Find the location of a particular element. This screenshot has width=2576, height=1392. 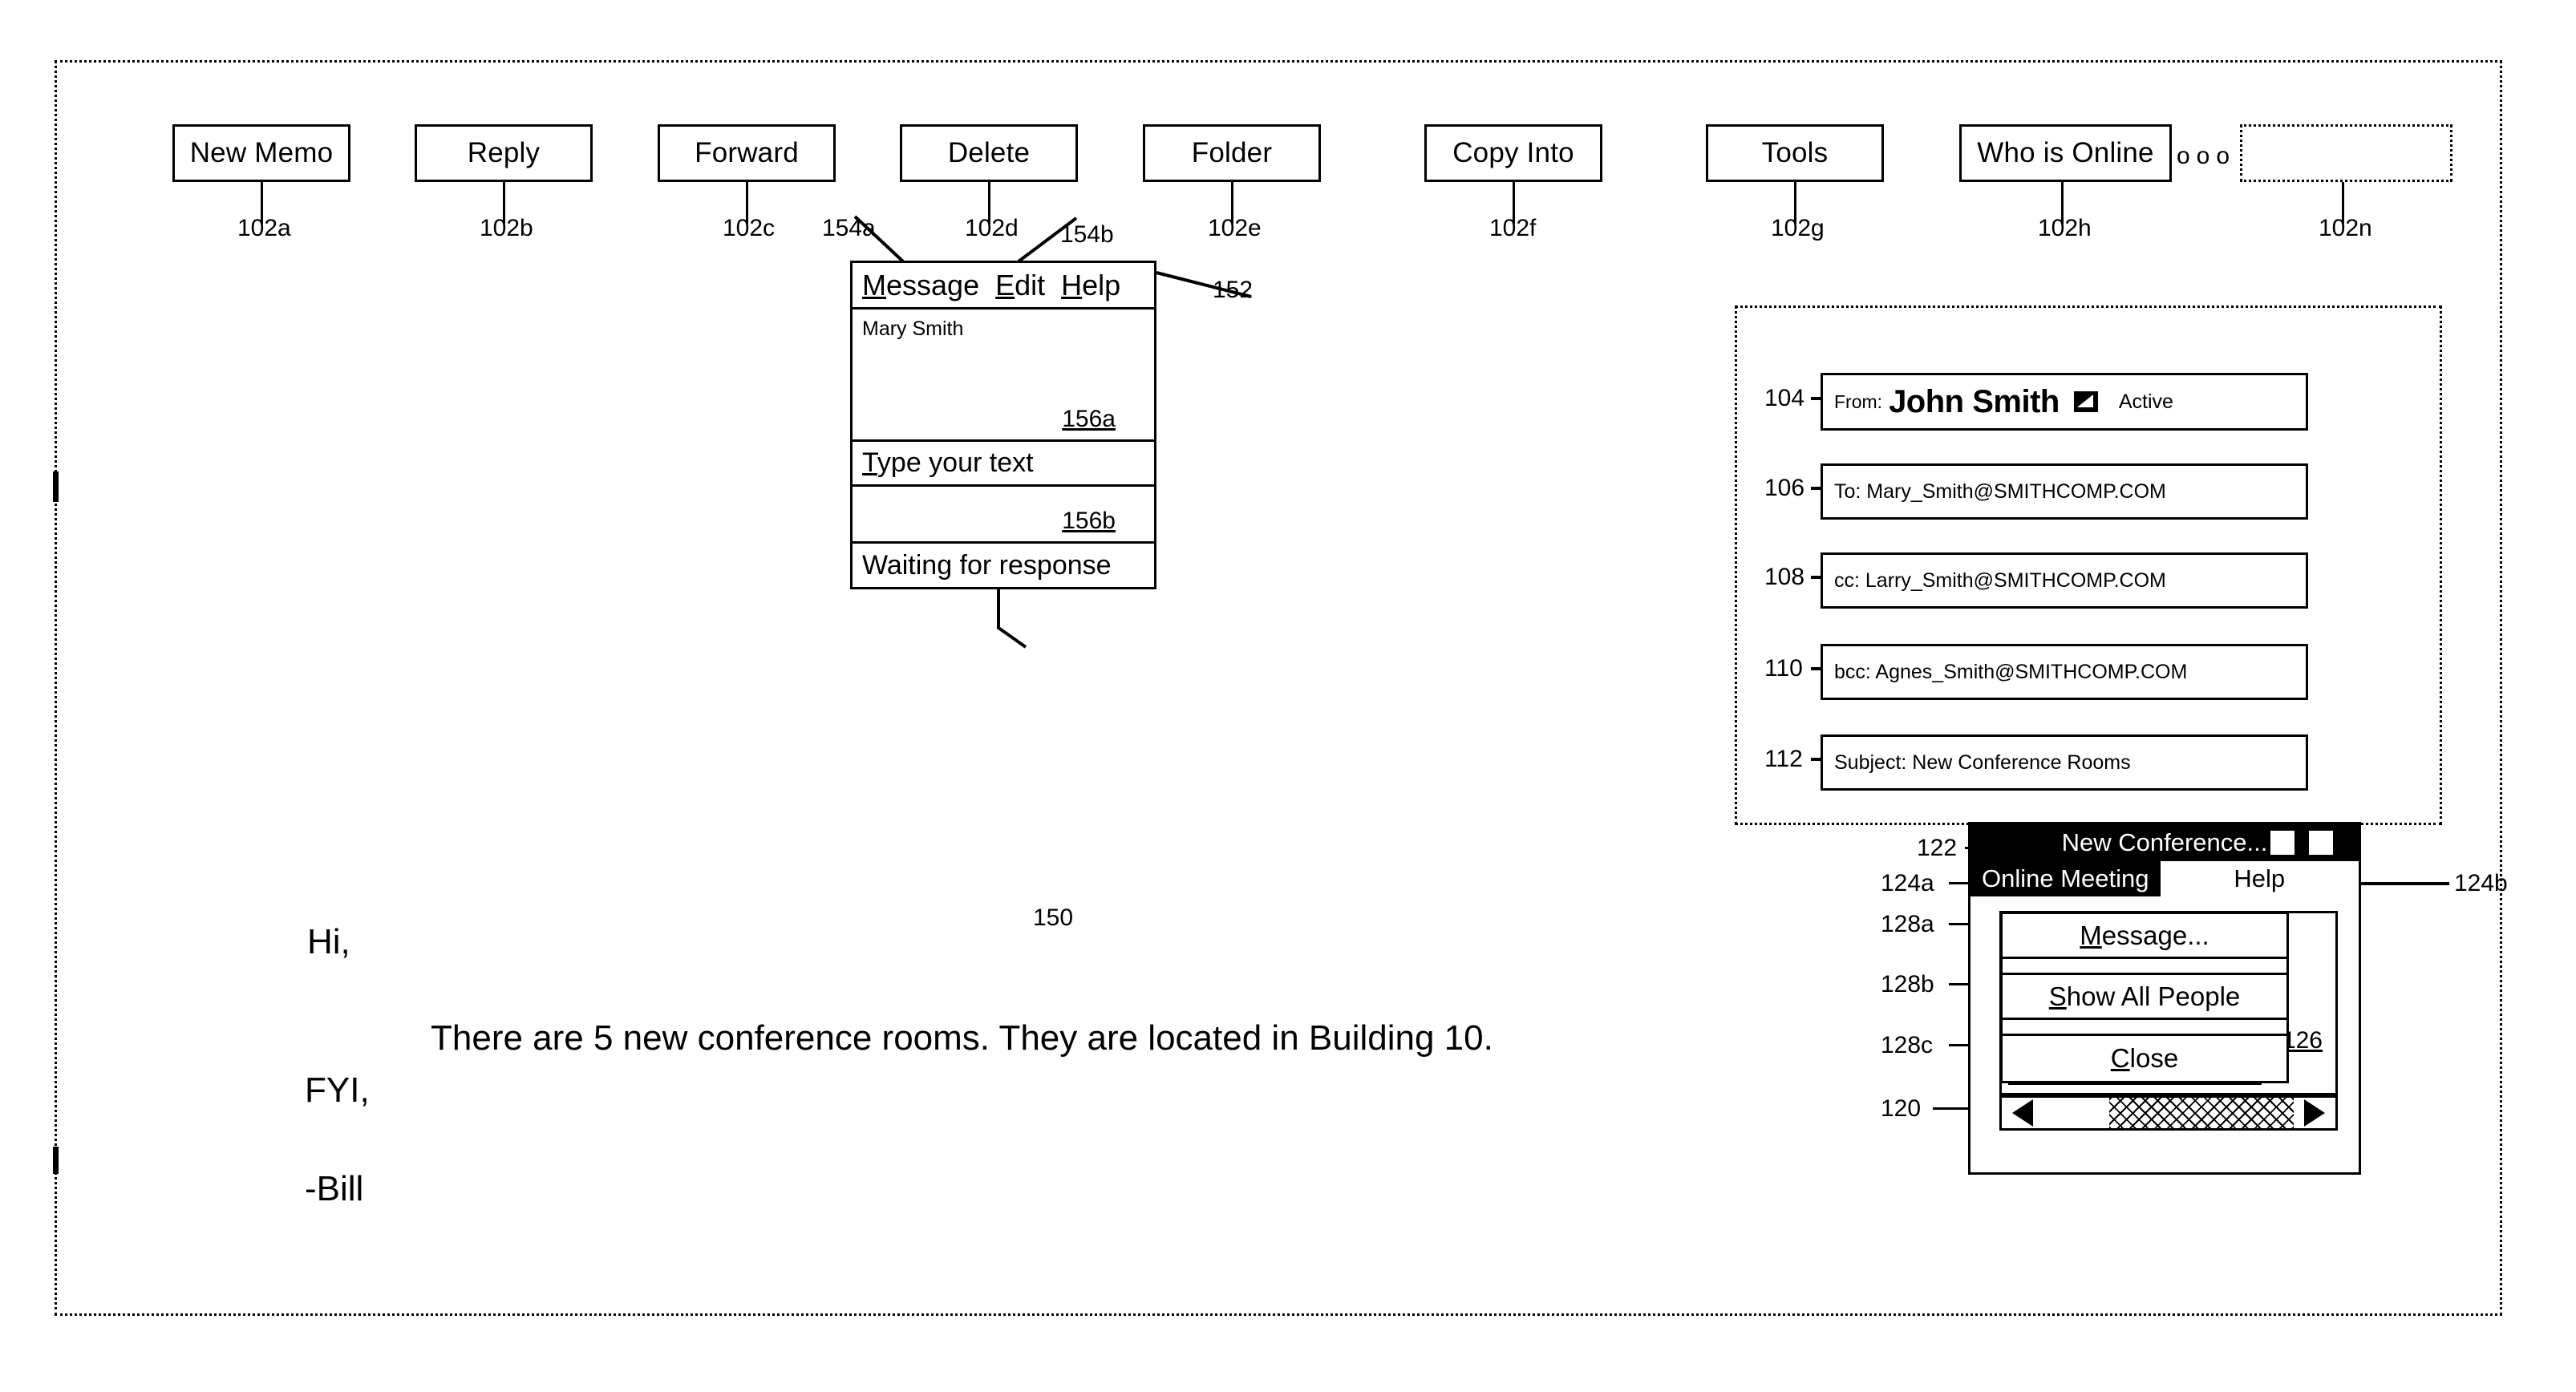

email-field-from: From: John Smith Active is located at coordinates (2064, 402).